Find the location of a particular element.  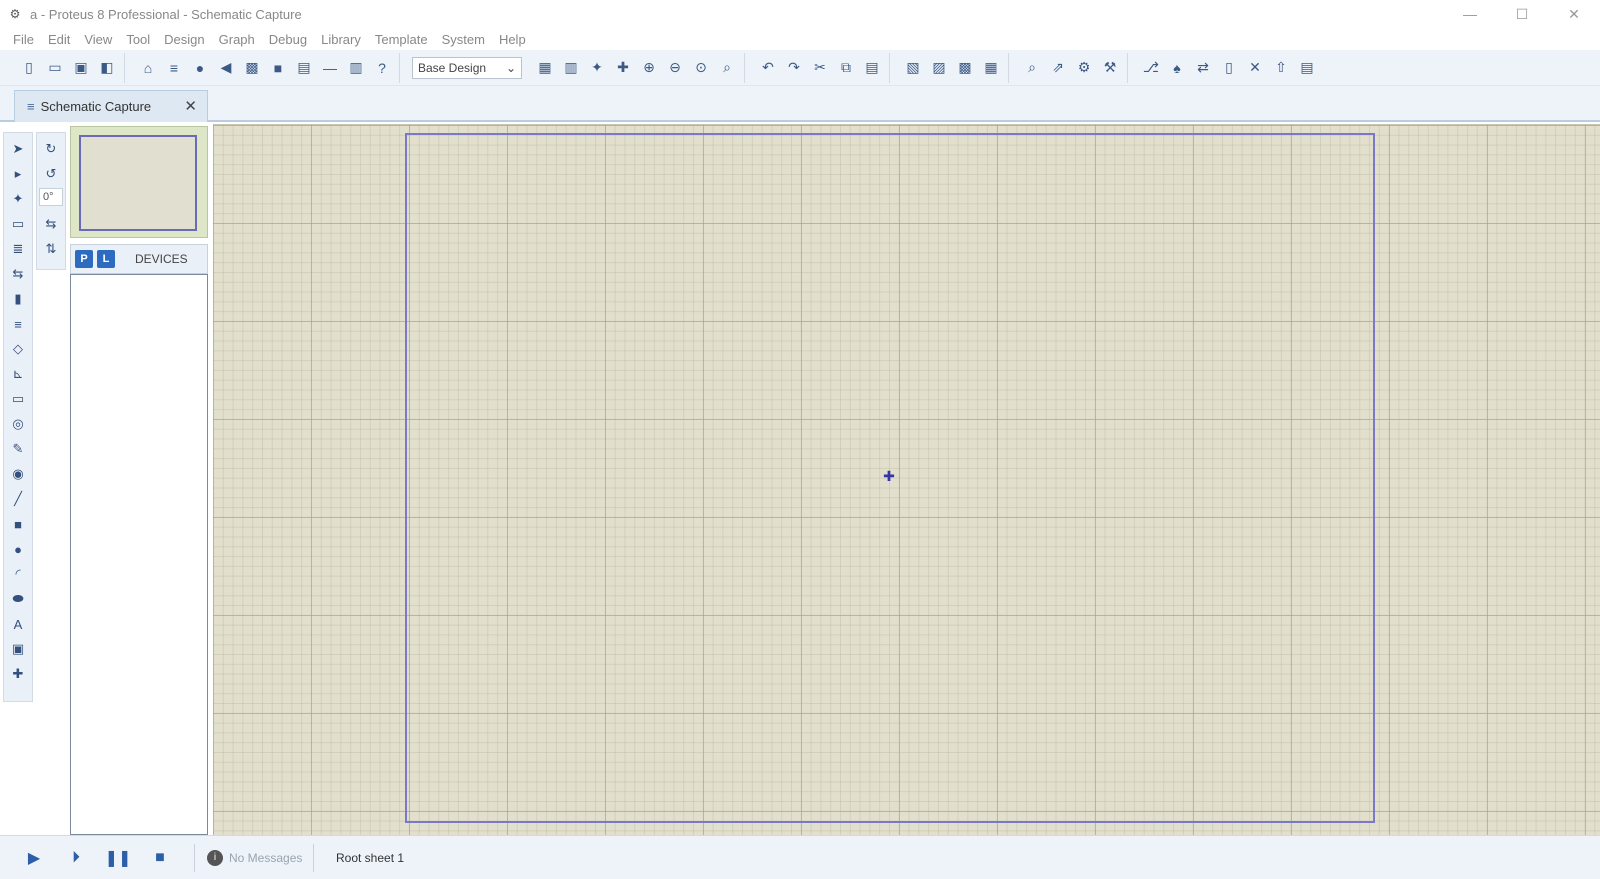

new-file-icon: ▯ is located at coordinates (29, 68).